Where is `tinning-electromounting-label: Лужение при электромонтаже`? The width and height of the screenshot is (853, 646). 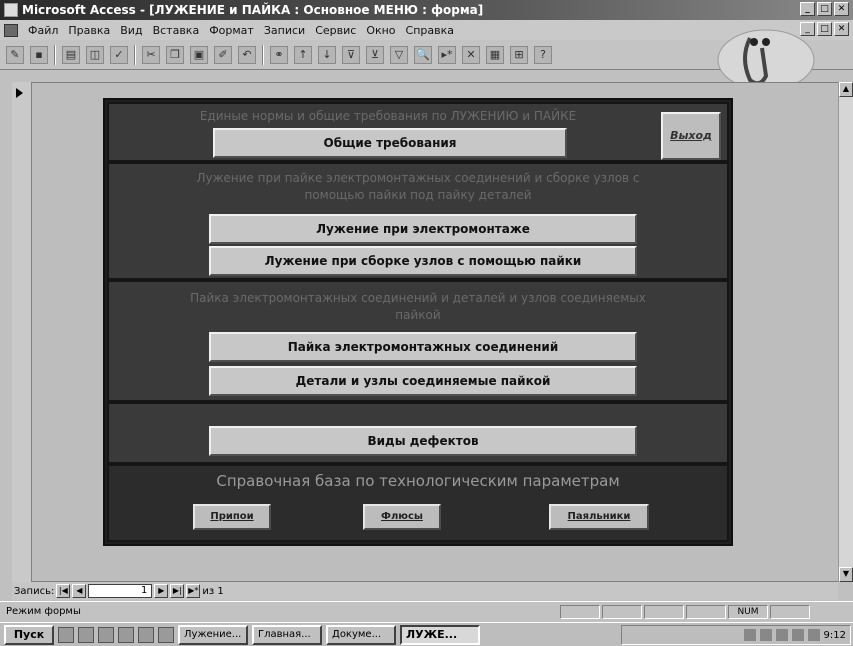 tinning-electromounting-label: Лужение при электромонтаже is located at coordinates (423, 229).